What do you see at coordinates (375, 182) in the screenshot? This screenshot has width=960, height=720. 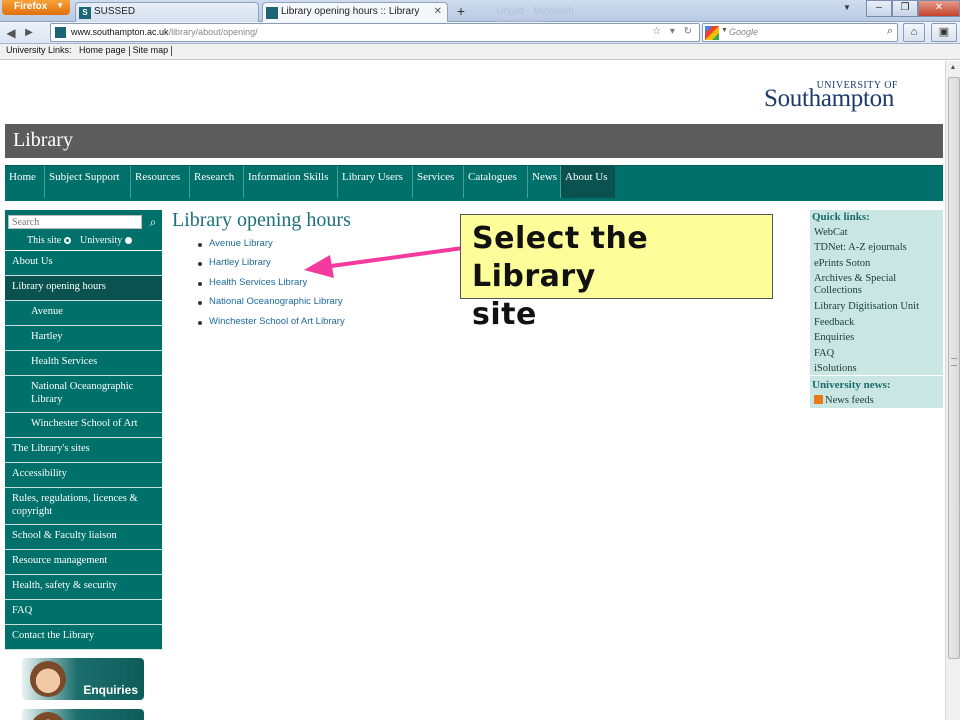 I see `nav-library-users: Library Users` at bounding box center [375, 182].